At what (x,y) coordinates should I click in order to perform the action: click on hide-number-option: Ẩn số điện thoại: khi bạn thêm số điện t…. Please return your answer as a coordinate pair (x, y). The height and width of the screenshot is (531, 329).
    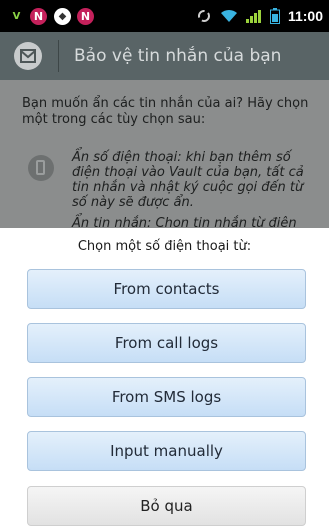
    Looking at the image, I should click on (188, 180).